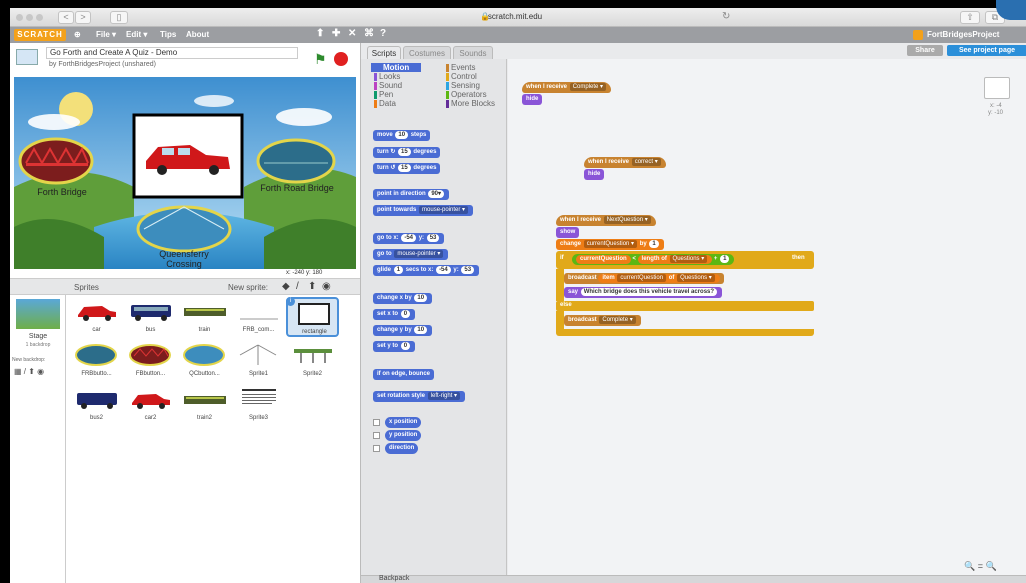  Describe the element at coordinates (594, 174) in the screenshot. I see `block-hide-2: hide` at that location.